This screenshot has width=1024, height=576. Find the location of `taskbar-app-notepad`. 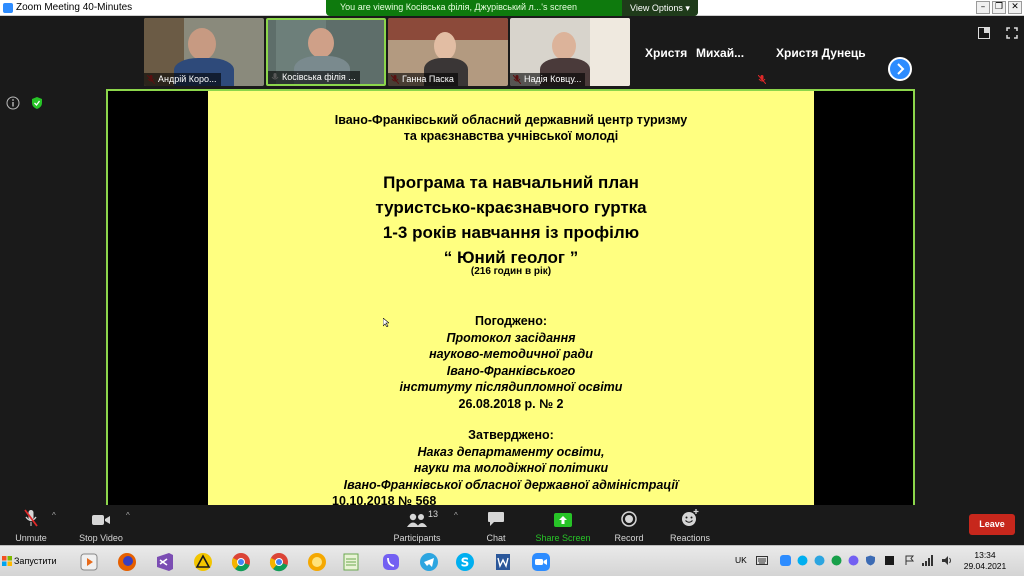

taskbar-app-notepad is located at coordinates (351, 561).